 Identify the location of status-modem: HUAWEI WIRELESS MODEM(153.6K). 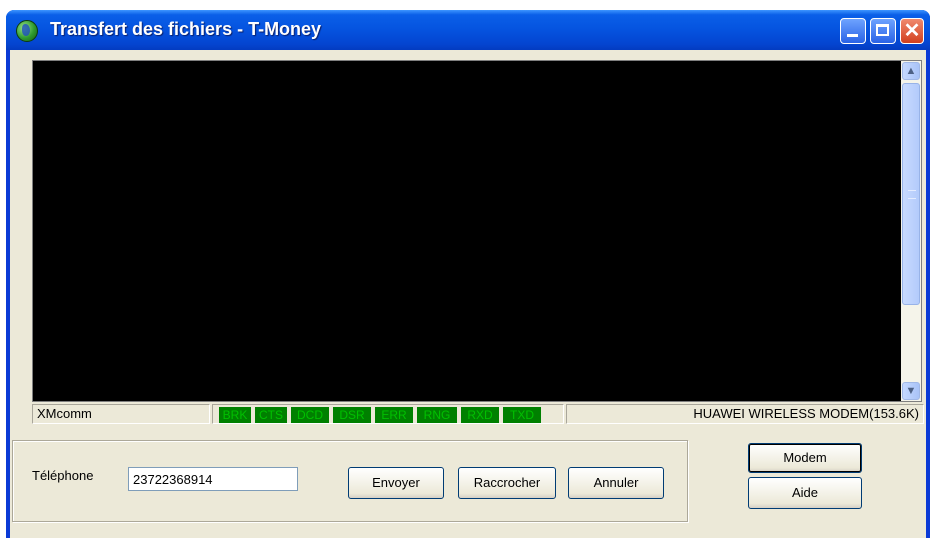
(745, 414).